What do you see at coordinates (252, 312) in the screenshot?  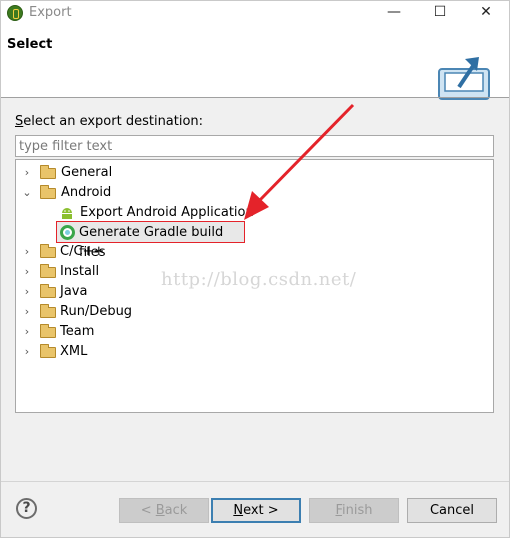 I see `tree-item-run-debug: › Run/Debug` at bounding box center [252, 312].